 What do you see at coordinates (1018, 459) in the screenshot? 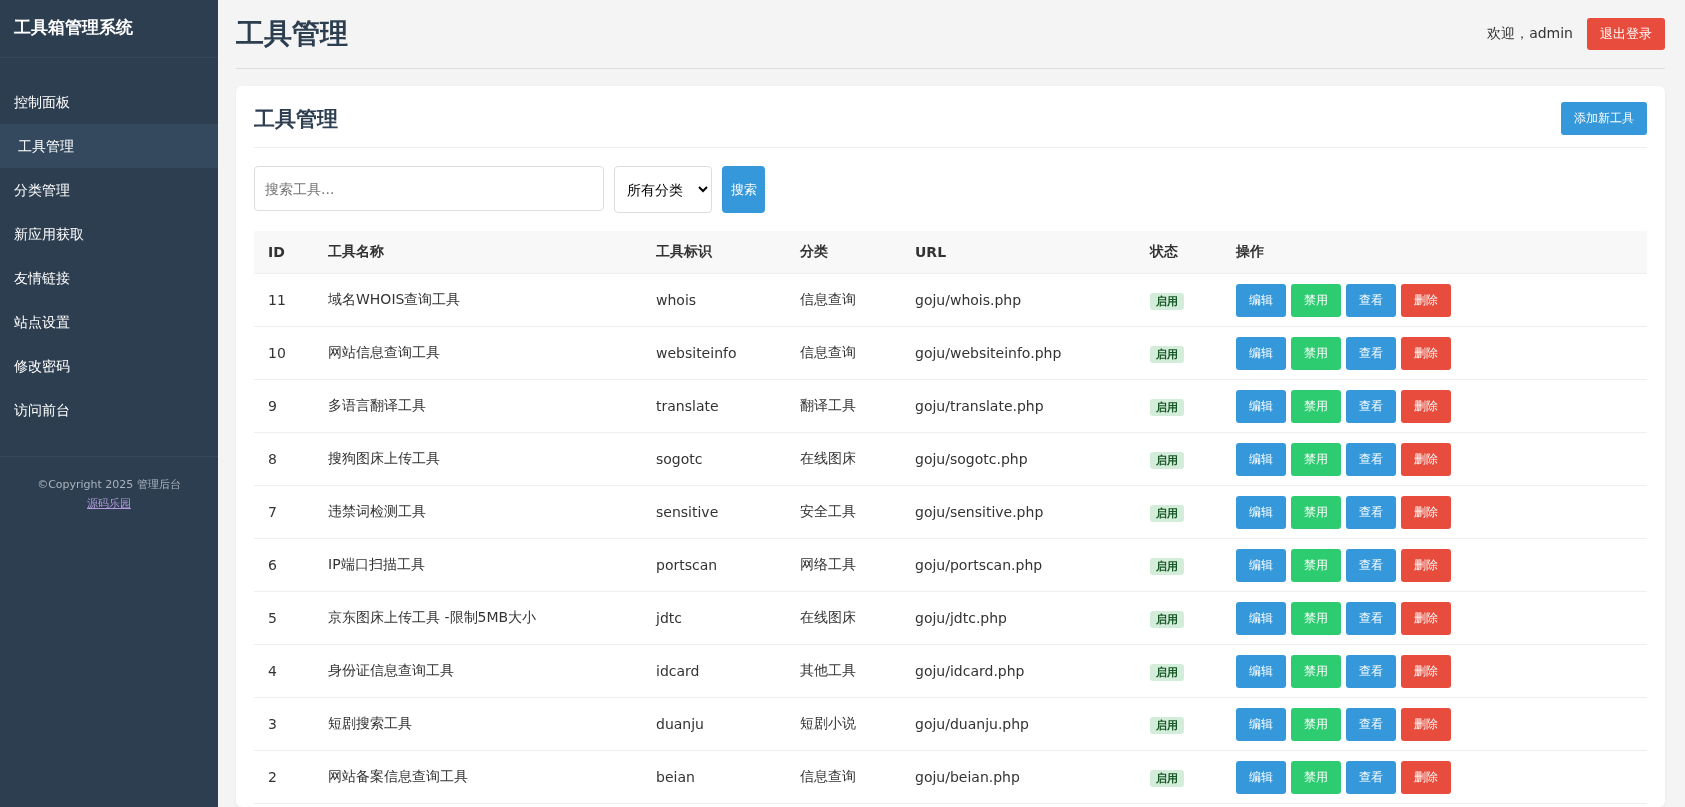
I see `table-cell: goju/sogotc.php` at bounding box center [1018, 459].